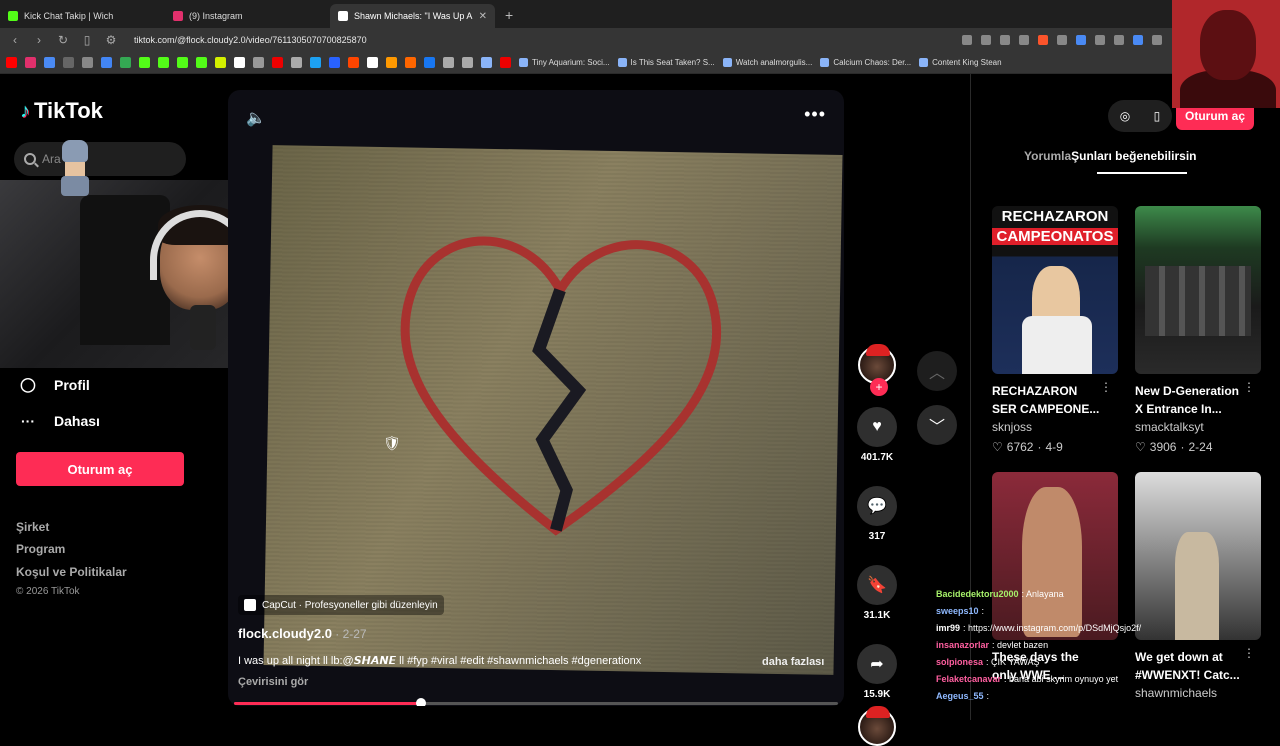 The width and height of the screenshot is (1280, 746). What do you see at coordinates (32, 527) in the screenshot?
I see `footer-link-company: Şirket` at bounding box center [32, 527].